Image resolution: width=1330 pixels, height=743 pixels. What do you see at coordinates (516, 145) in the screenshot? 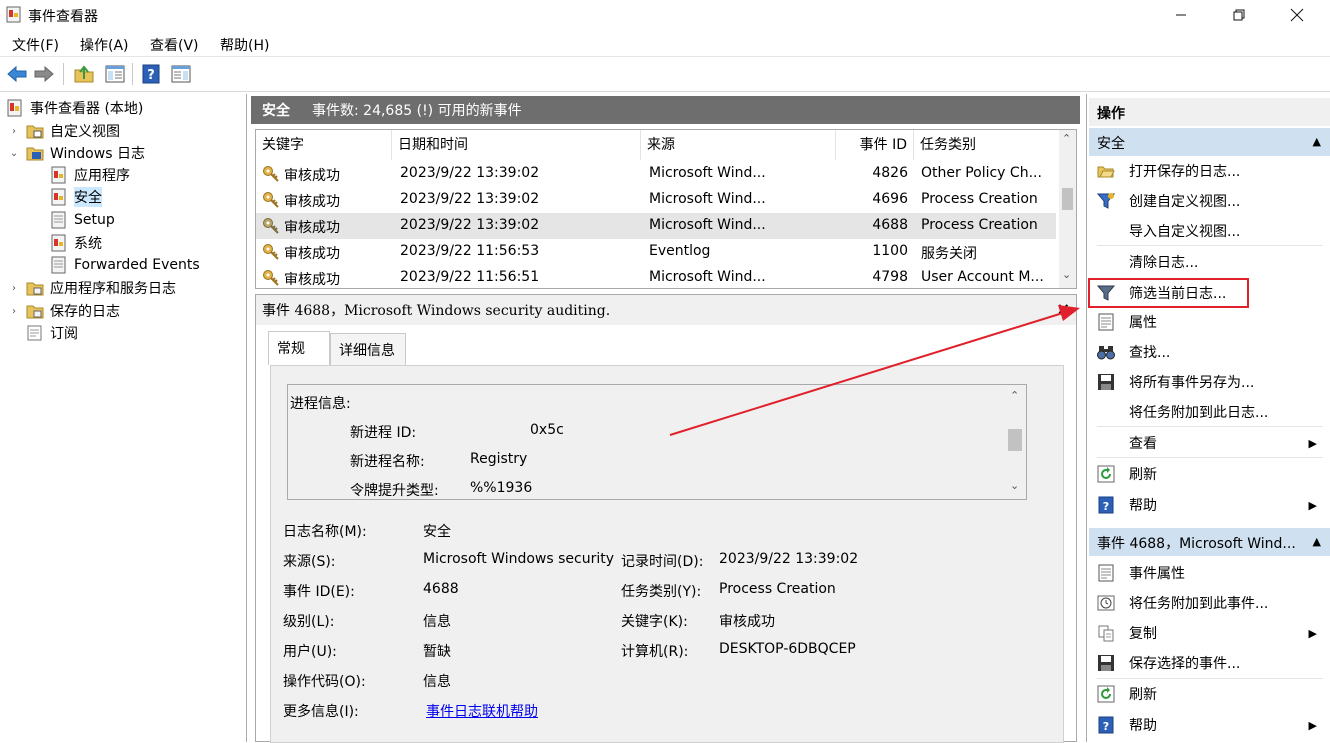
I see `column-header-datetime: 日期和时间` at bounding box center [516, 145].